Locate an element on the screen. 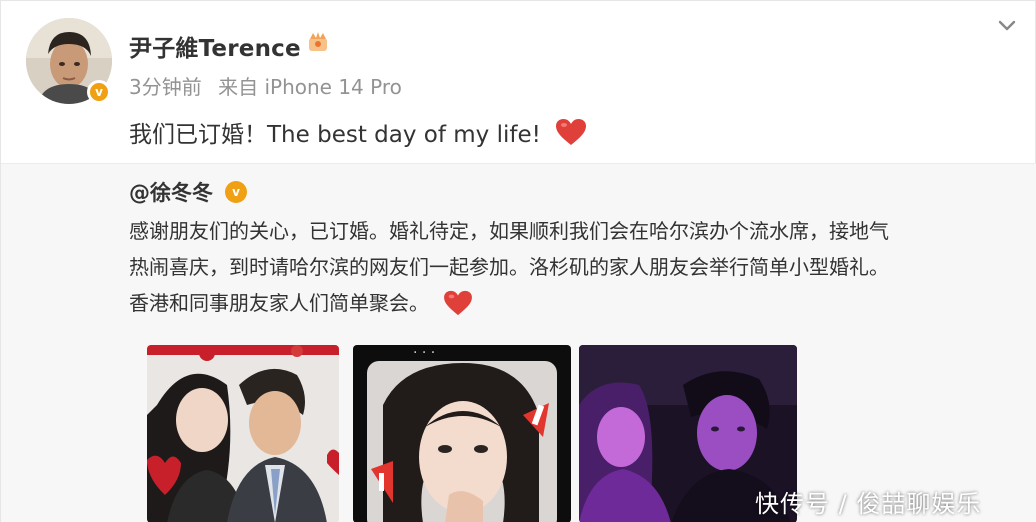 Image resolution: width=1036 pixels, height=522 pixels. post-text-content: 我们已订婚！The best day of my life! is located at coordinates (335, 135).